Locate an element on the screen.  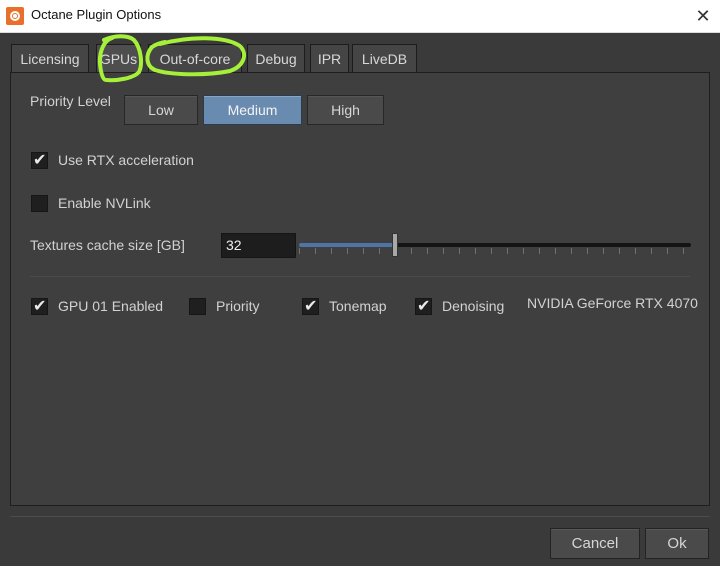
ok-button: Ok is located at coordinates (677, 543).